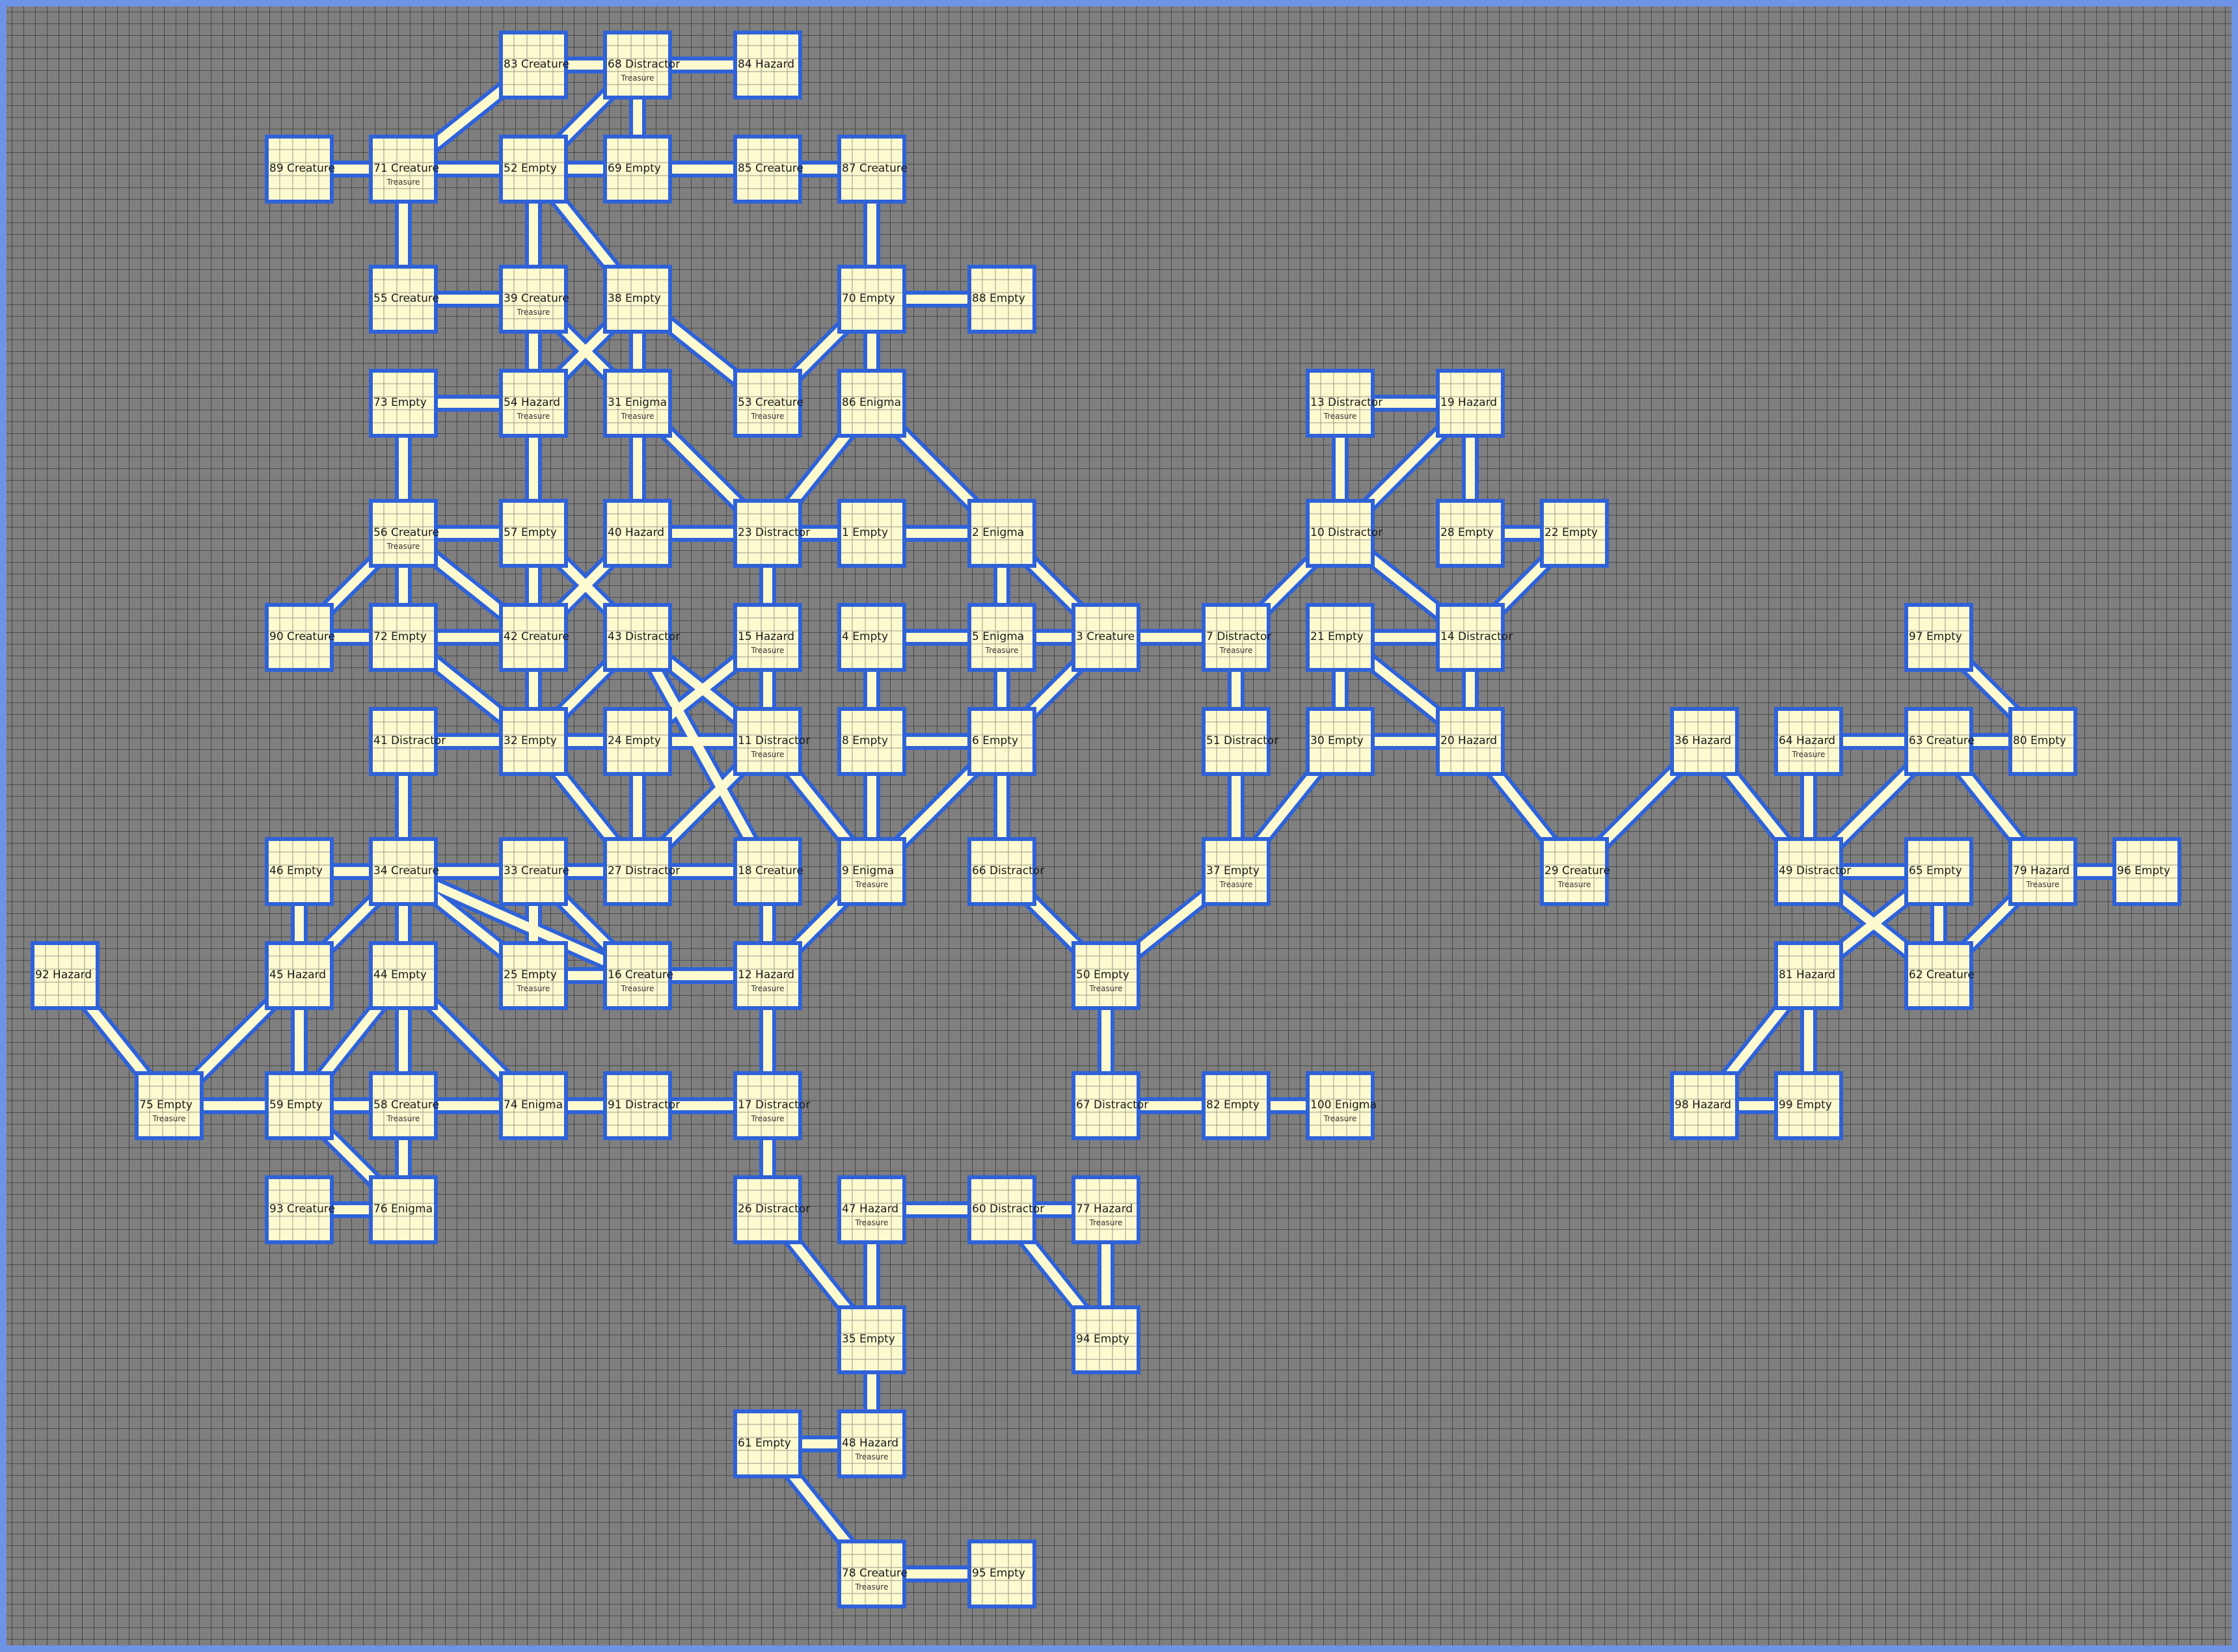 This screenshot has height=1652, width=2238. Describe the element at coordinates (2146, 871) in the screenshot. I see `room-96: 96 Empty` at that location.